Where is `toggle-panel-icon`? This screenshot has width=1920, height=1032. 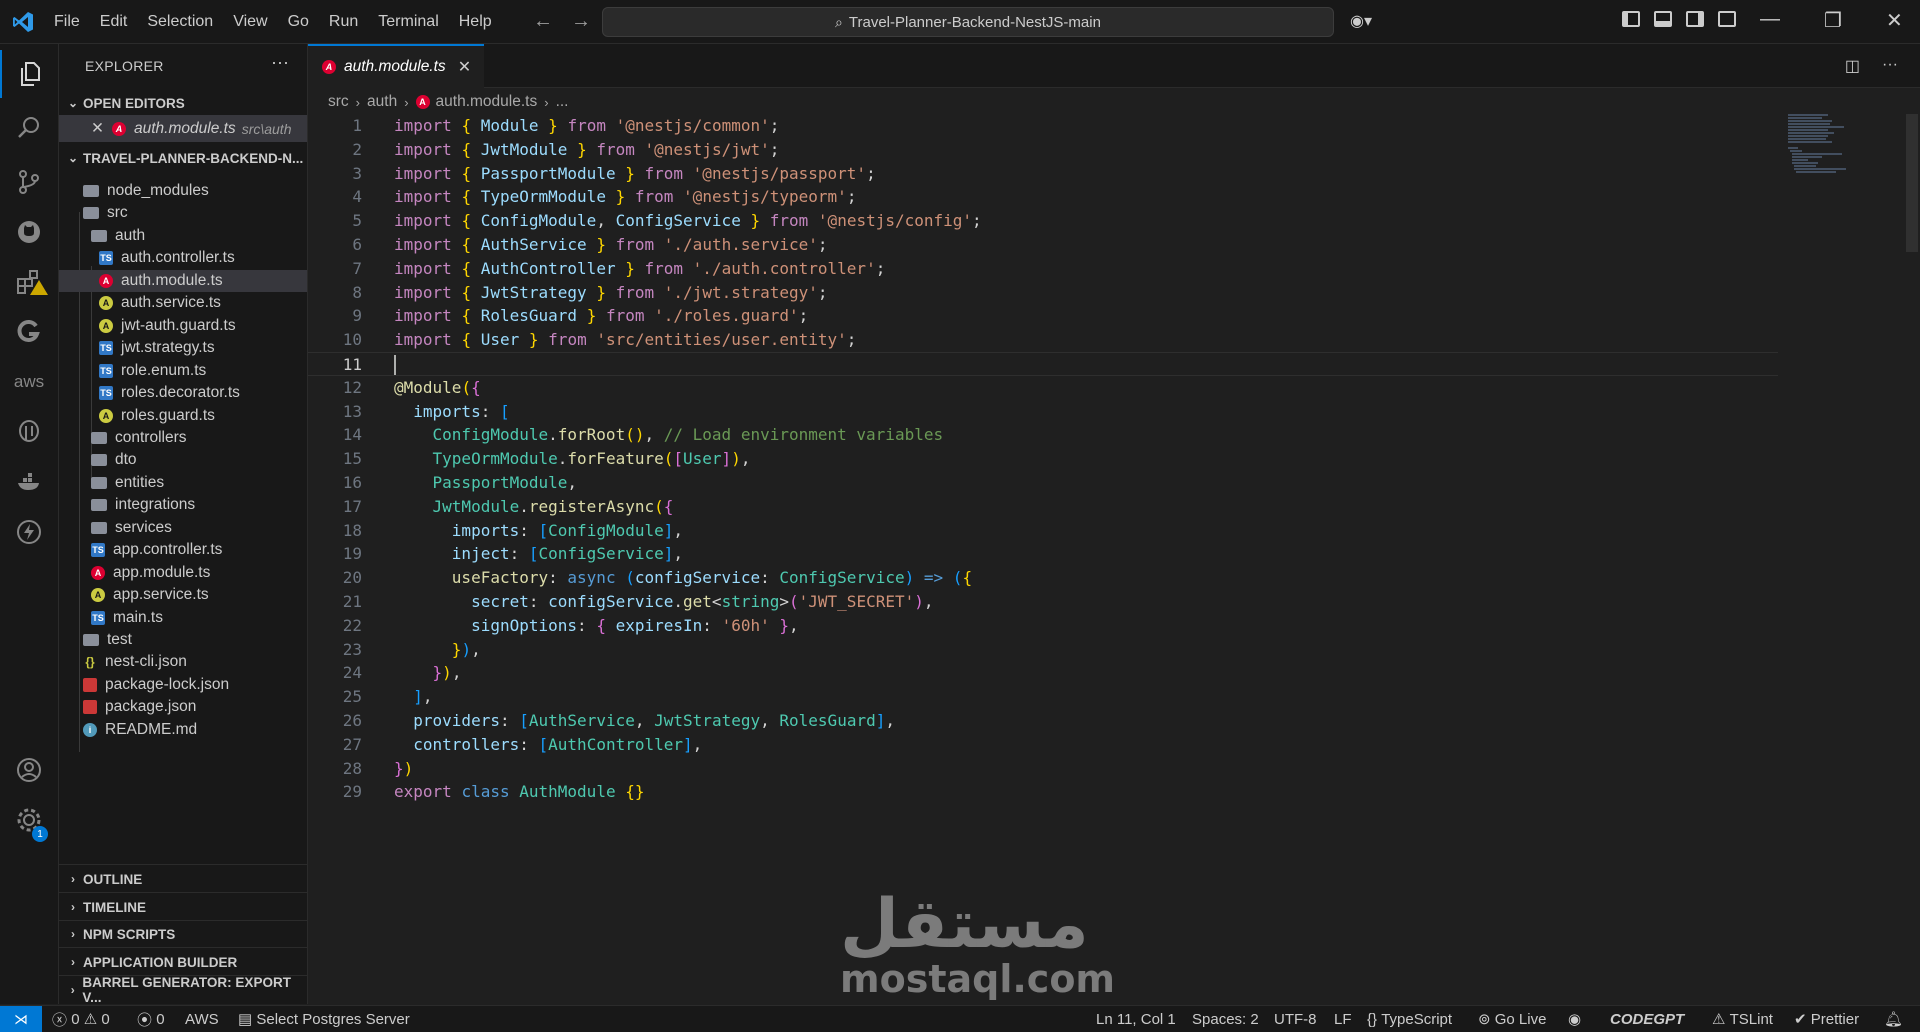
toggle-panel-icon is located at coordinates (1663, 19).